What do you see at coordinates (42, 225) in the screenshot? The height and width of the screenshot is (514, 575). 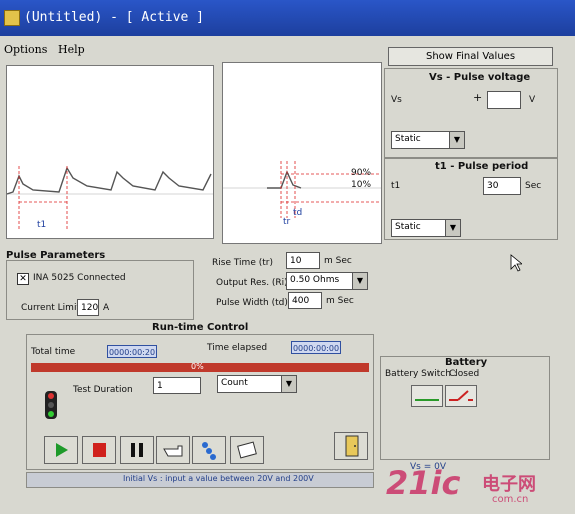 I see `pulse-period-label: t1` at bounding box center [42, 225].